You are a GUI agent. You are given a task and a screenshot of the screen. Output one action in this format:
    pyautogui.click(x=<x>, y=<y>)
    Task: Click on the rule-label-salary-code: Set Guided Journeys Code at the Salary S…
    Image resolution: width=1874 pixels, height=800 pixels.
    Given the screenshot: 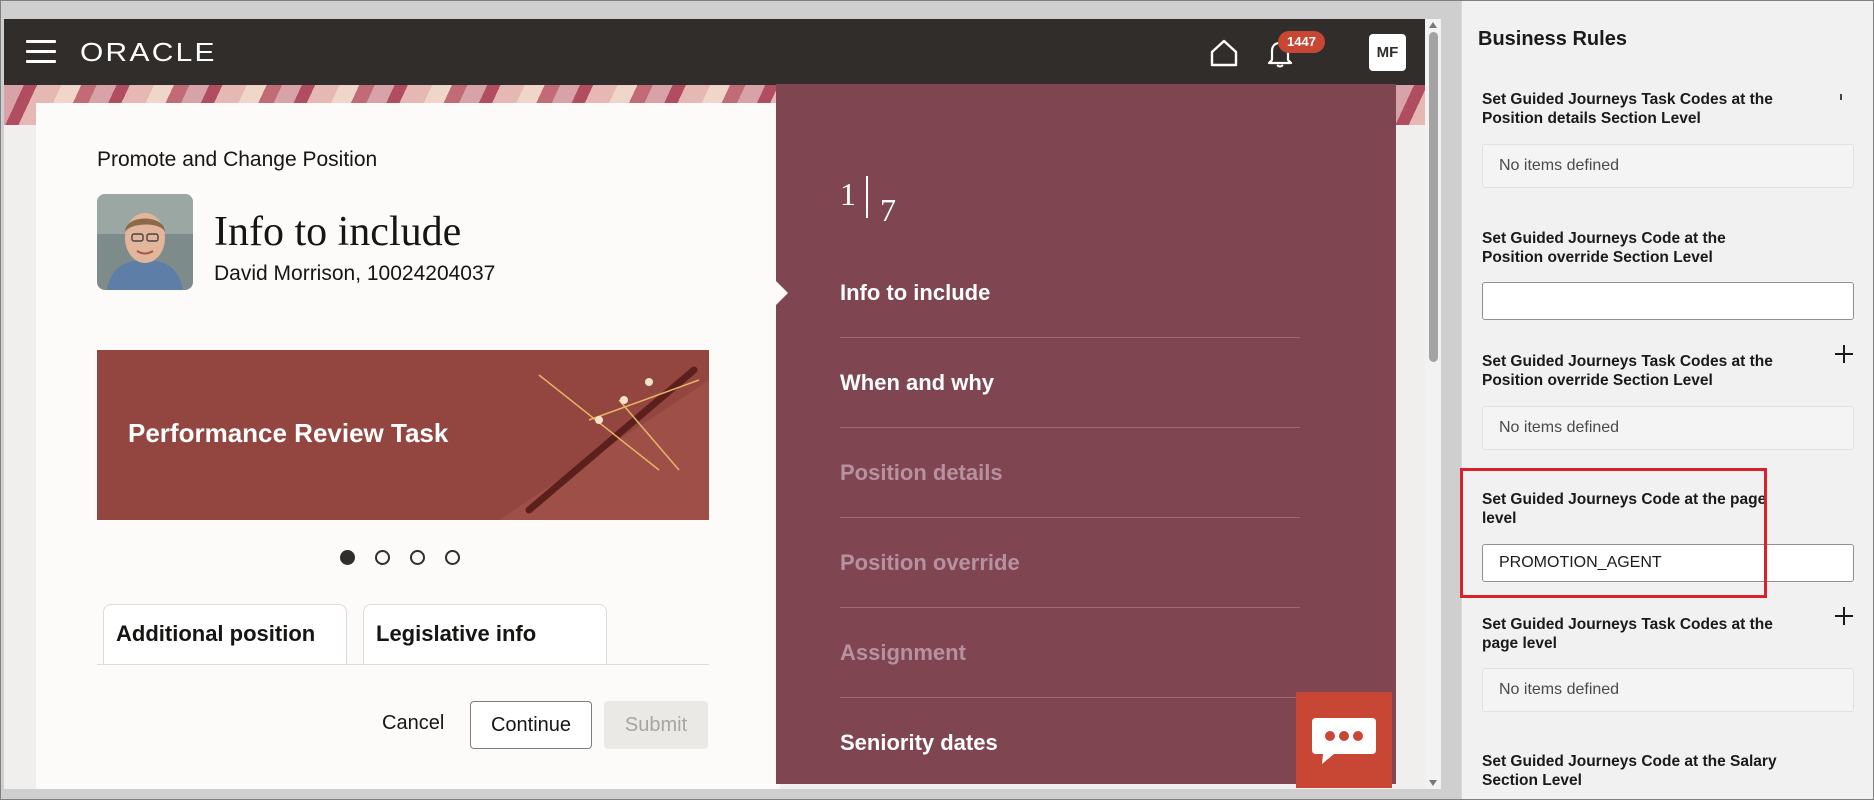 What is the action you would take?
    pyautogui.click(x=1629, y=771)
    